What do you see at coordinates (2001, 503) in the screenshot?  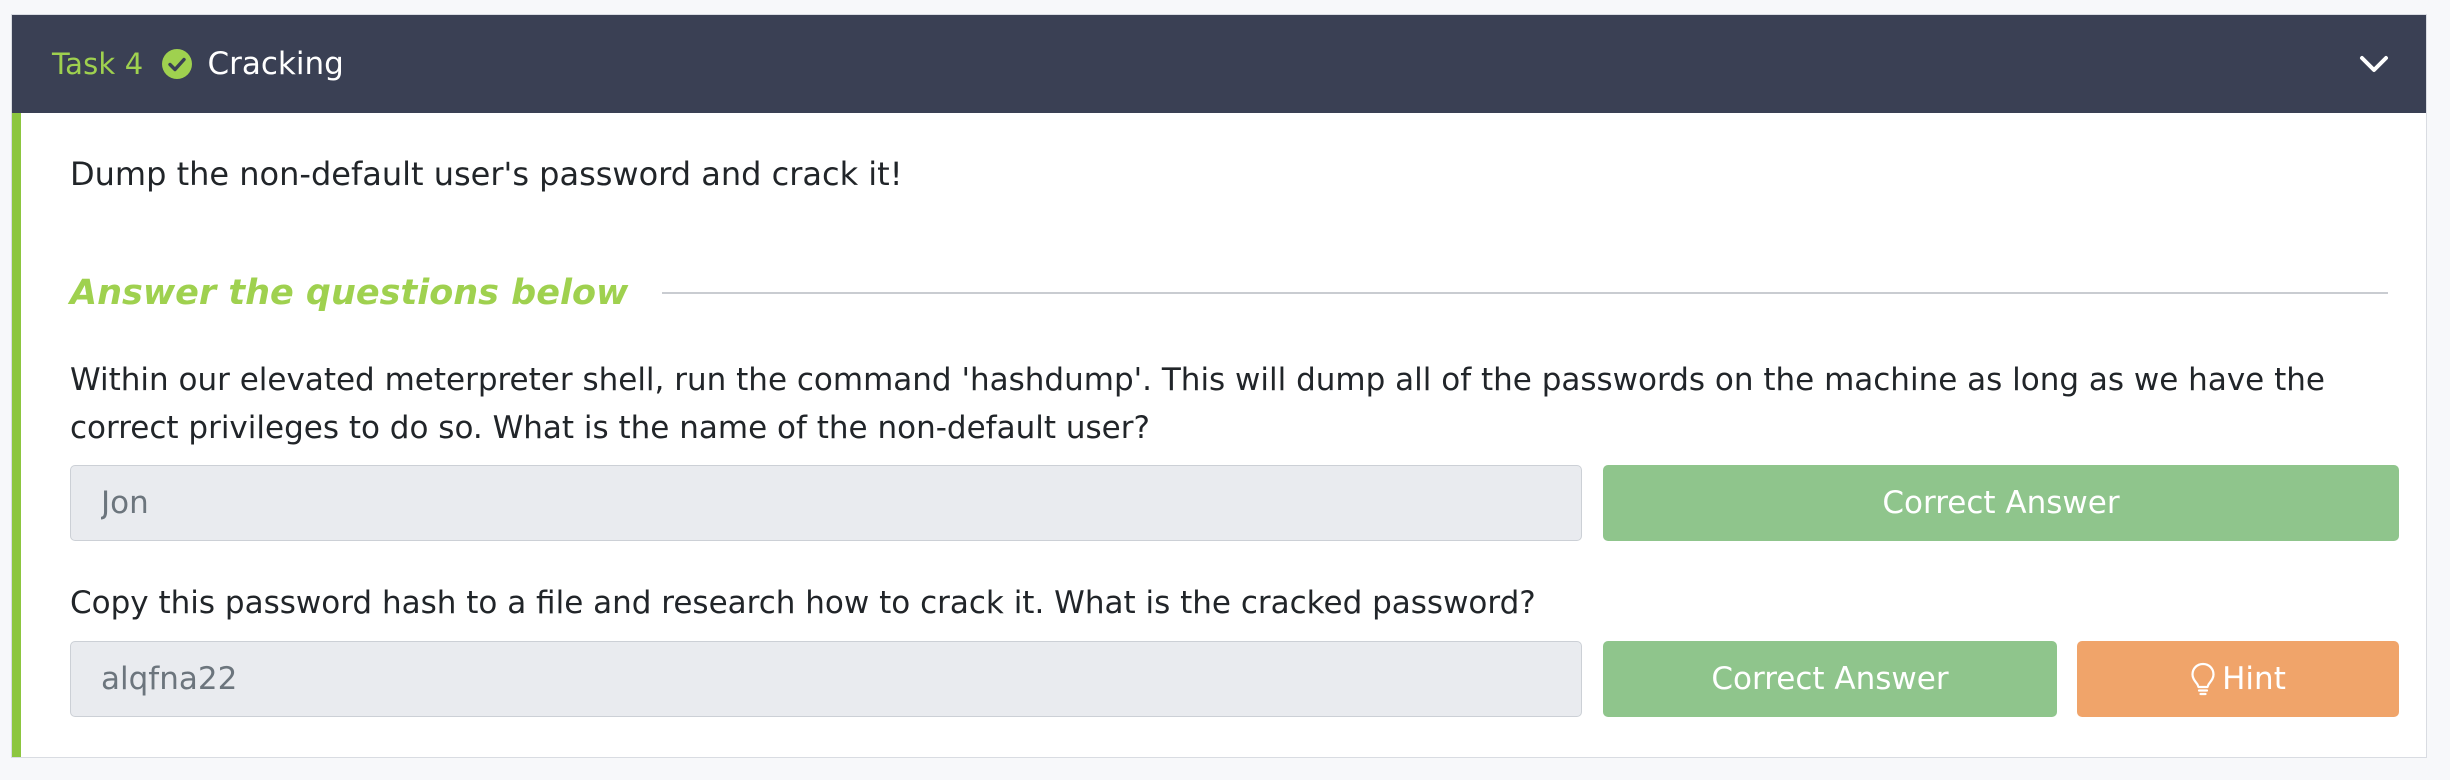 I see `question-1-correct-answer-button: Correct Answer` at bounding box center [2001, 503].